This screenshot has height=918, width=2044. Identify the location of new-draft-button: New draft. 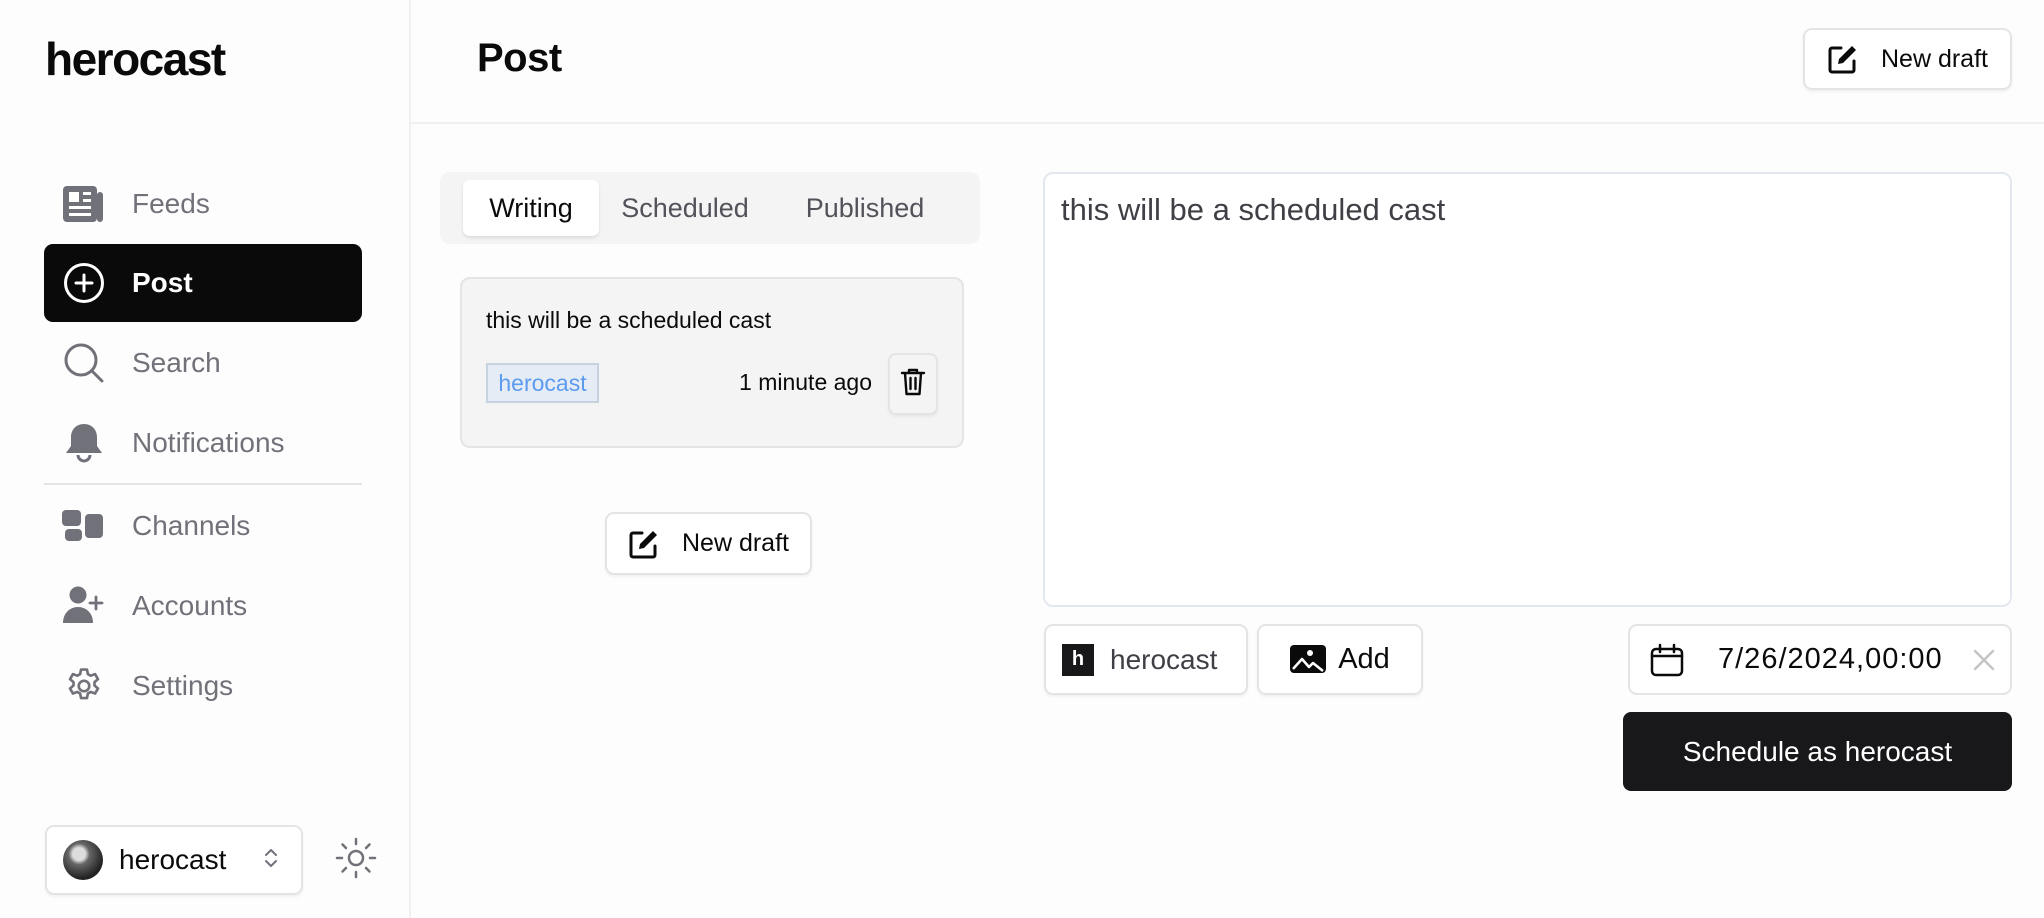
(1907, 59).